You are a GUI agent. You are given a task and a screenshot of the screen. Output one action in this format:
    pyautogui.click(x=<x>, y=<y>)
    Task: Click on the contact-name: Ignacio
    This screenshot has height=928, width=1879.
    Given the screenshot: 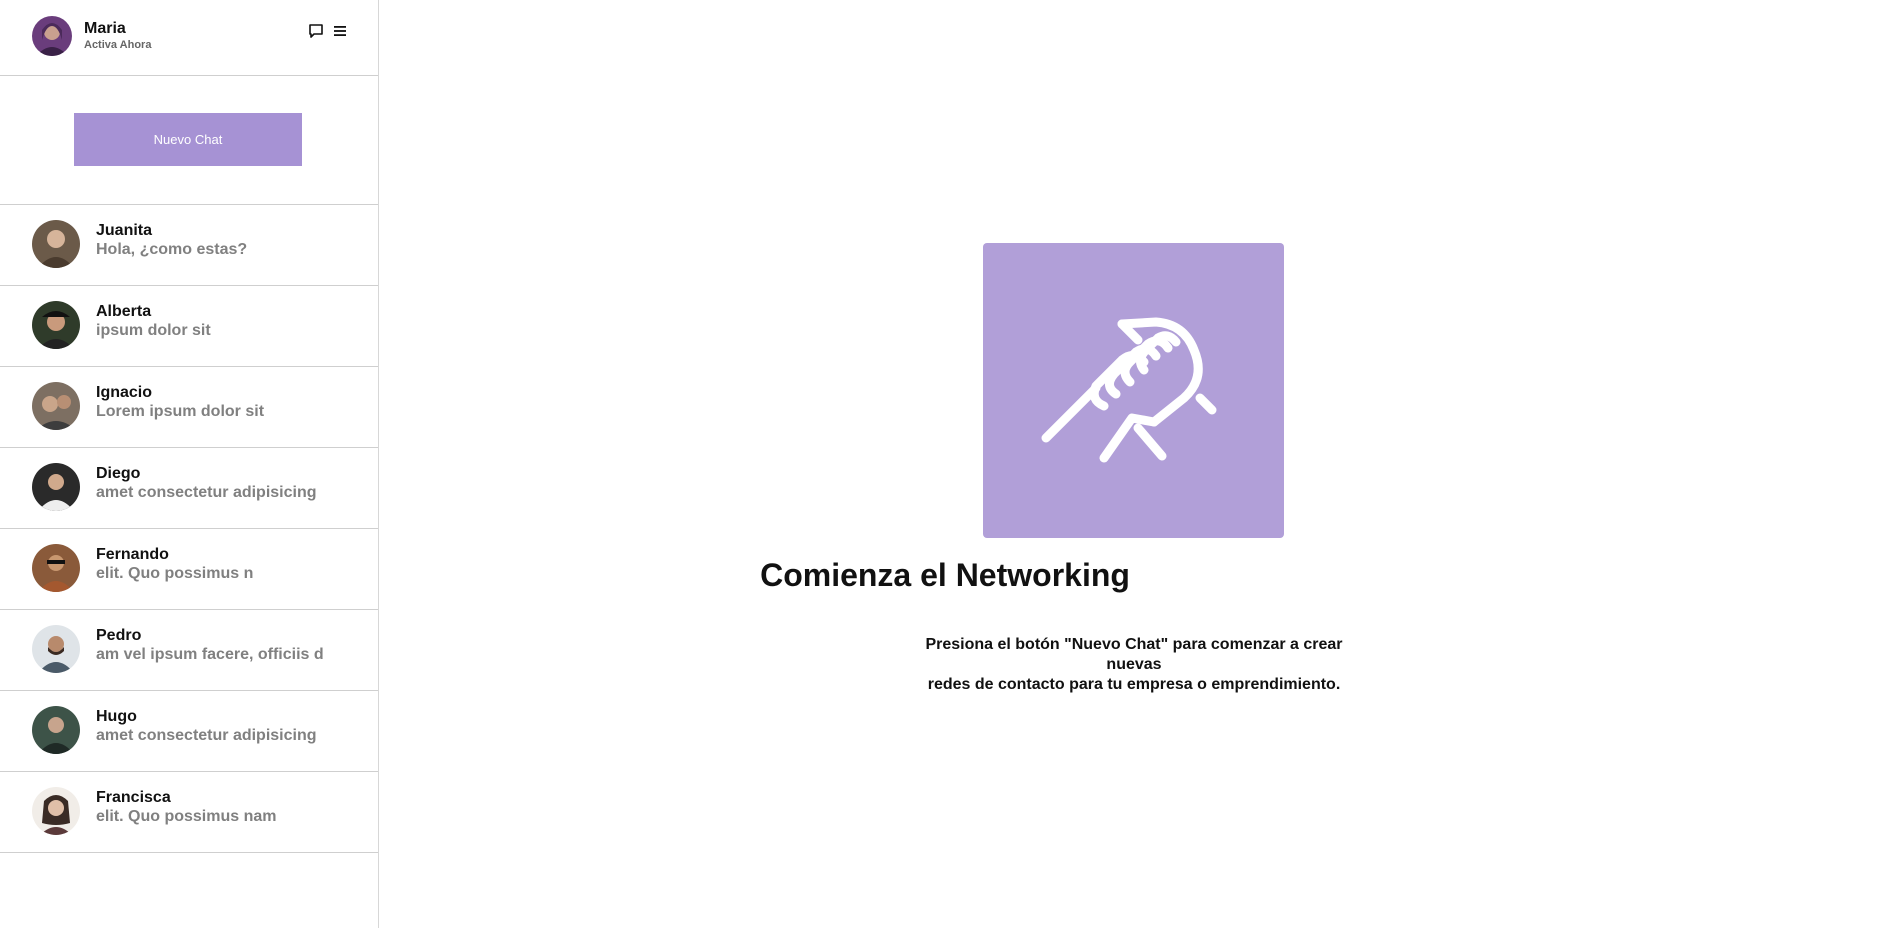 What is the action you would take?
    pyautogui.click(x=124, y=392)
    